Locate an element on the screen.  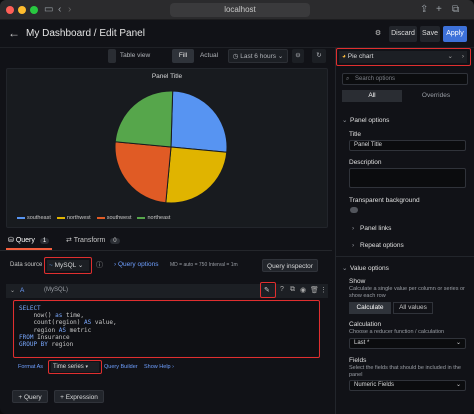
query-builder-link: Query Builder is located at coordinates (121, 367).